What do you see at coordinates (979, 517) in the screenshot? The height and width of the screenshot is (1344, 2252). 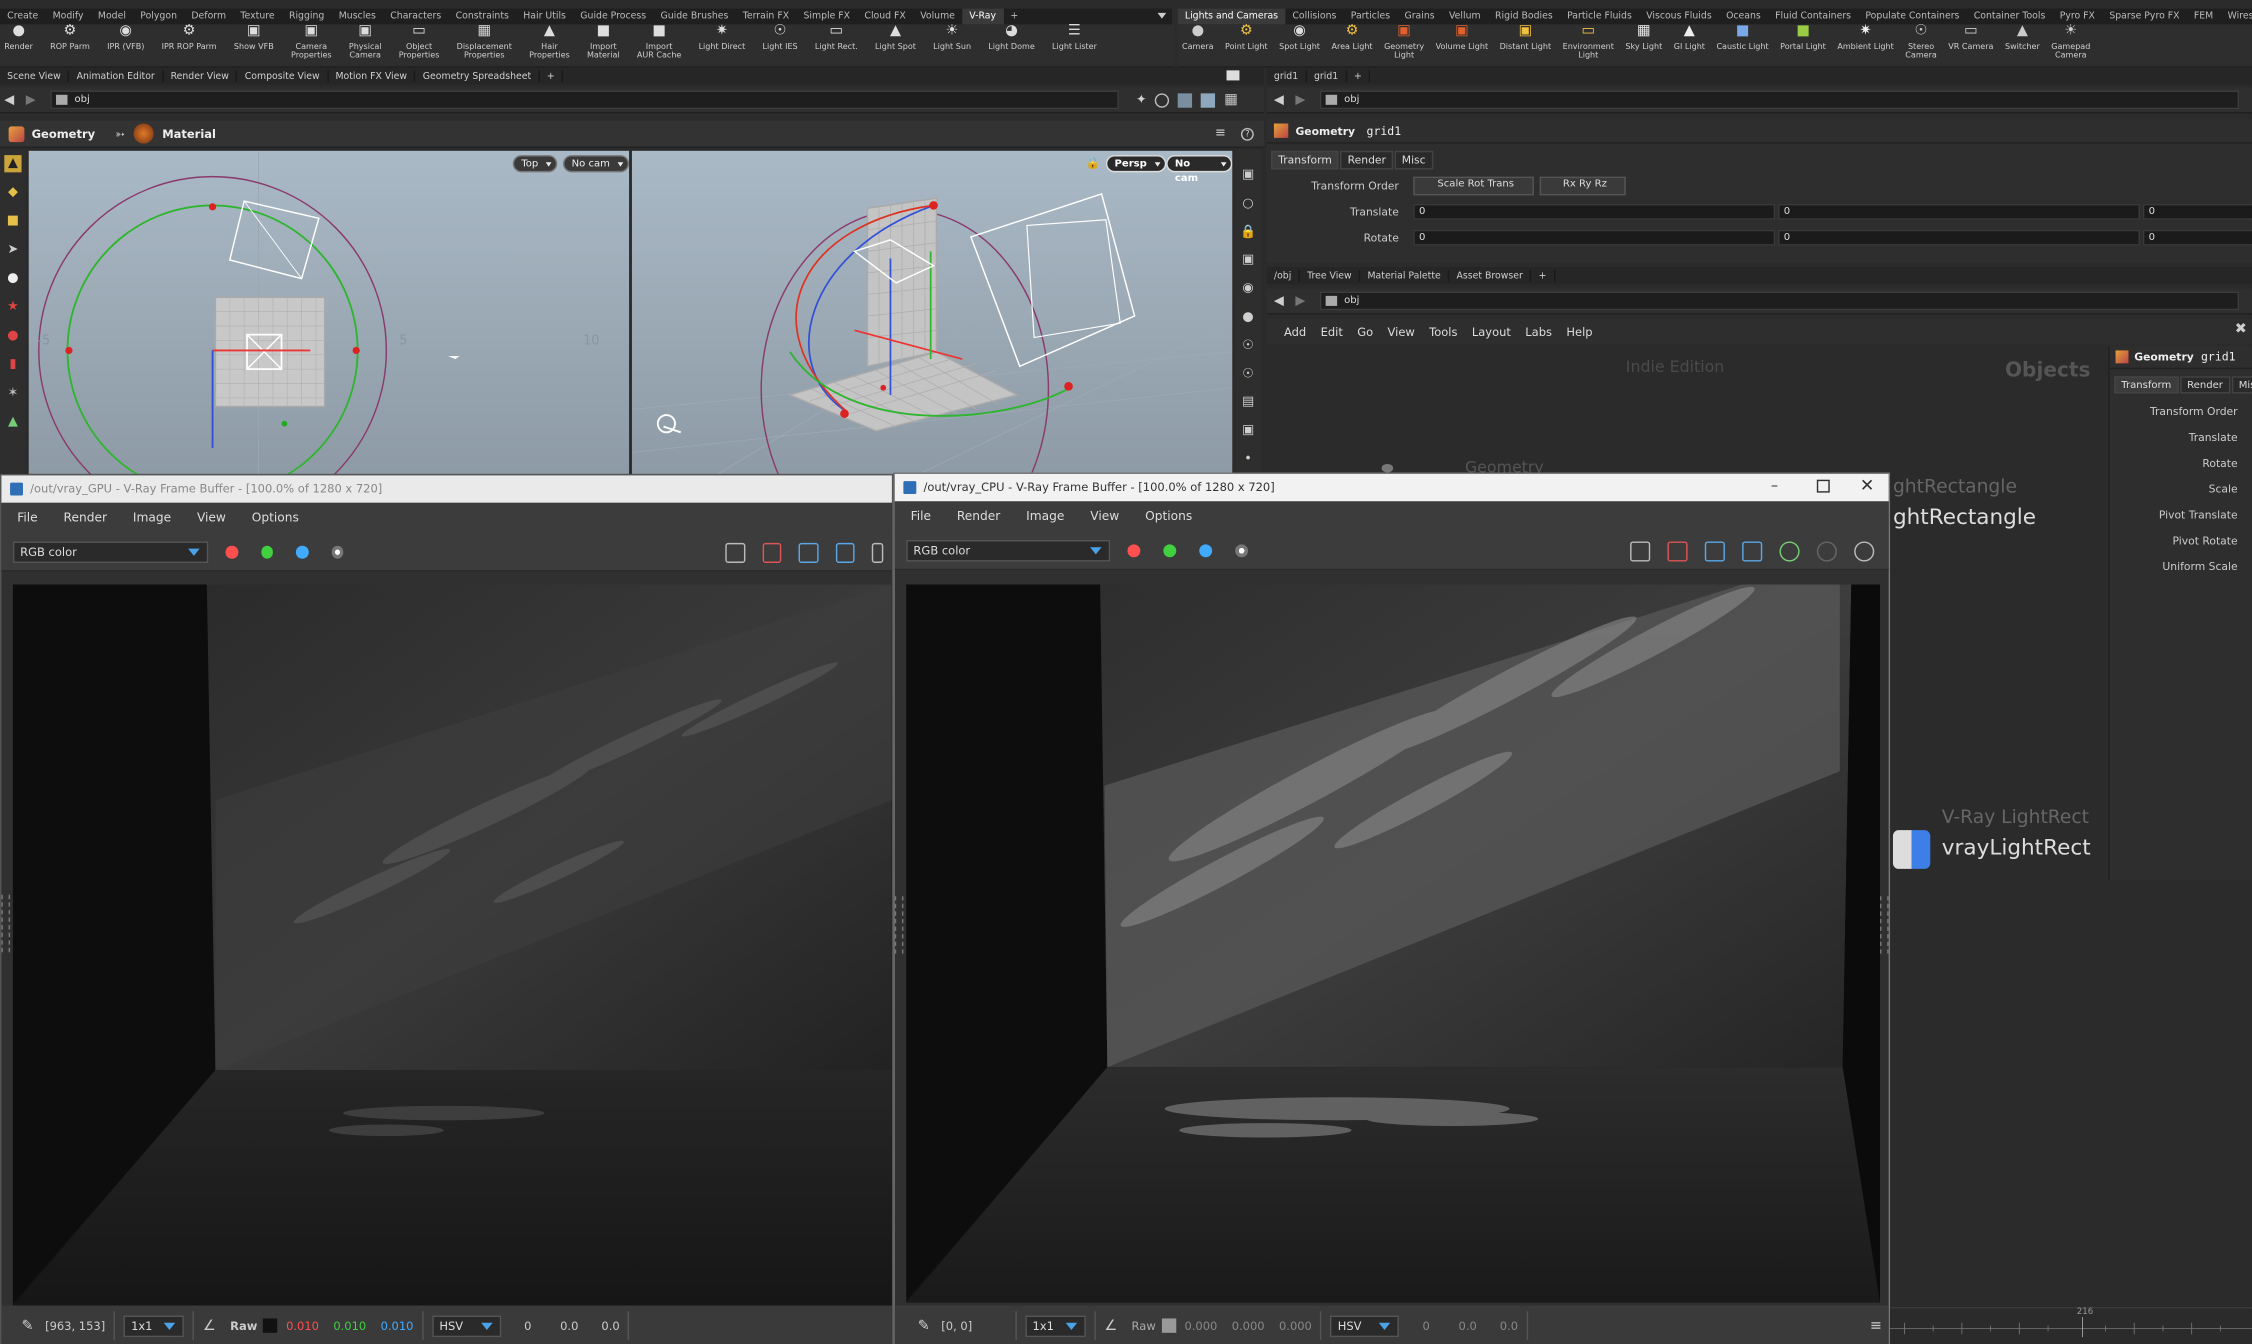 I see `vfb-cpu-menu-render: Render` at bounding box center [979, 517].